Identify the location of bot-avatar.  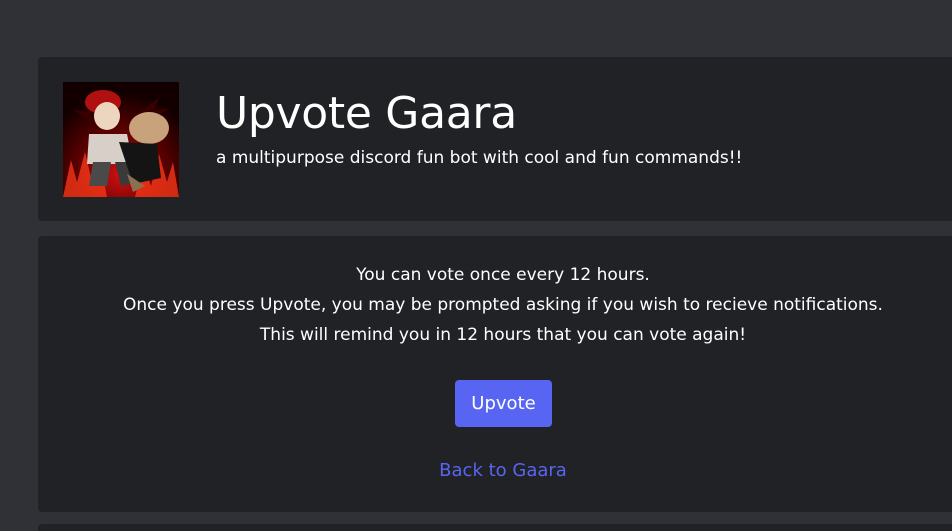
(121, 139).